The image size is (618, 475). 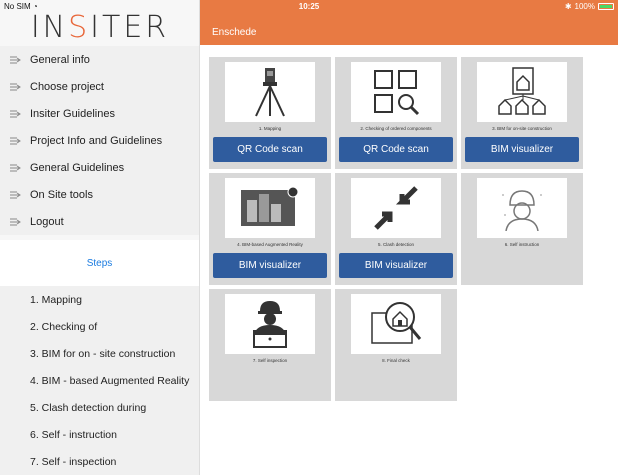 I want to click on menu-item-general-guidelines: General Guidelines, so click(x=99, y=167).